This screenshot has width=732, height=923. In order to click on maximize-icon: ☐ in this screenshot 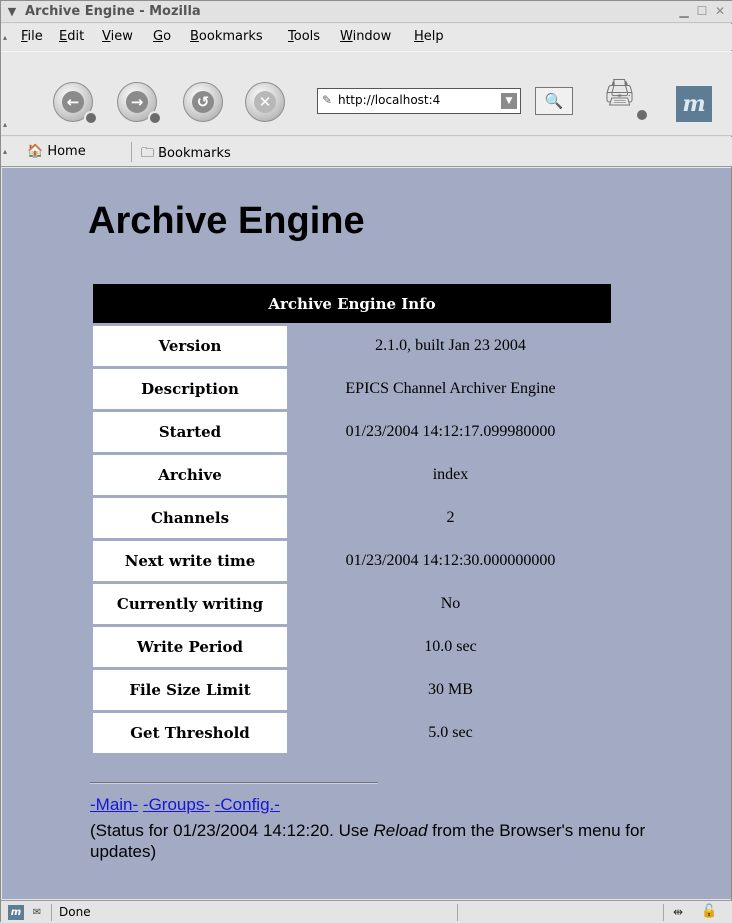, I will do `click(702, 11)`.